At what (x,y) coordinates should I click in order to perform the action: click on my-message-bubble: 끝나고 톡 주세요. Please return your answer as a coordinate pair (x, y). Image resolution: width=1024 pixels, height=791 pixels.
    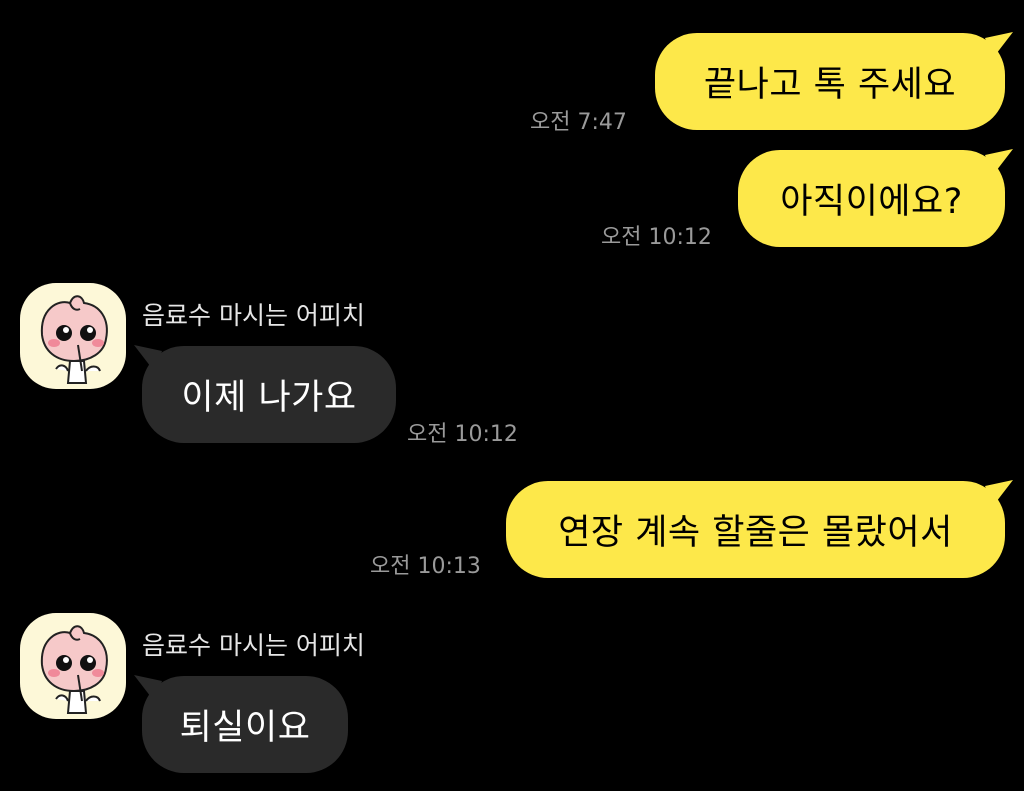
    Looking at the image, I should click on (830, 81).